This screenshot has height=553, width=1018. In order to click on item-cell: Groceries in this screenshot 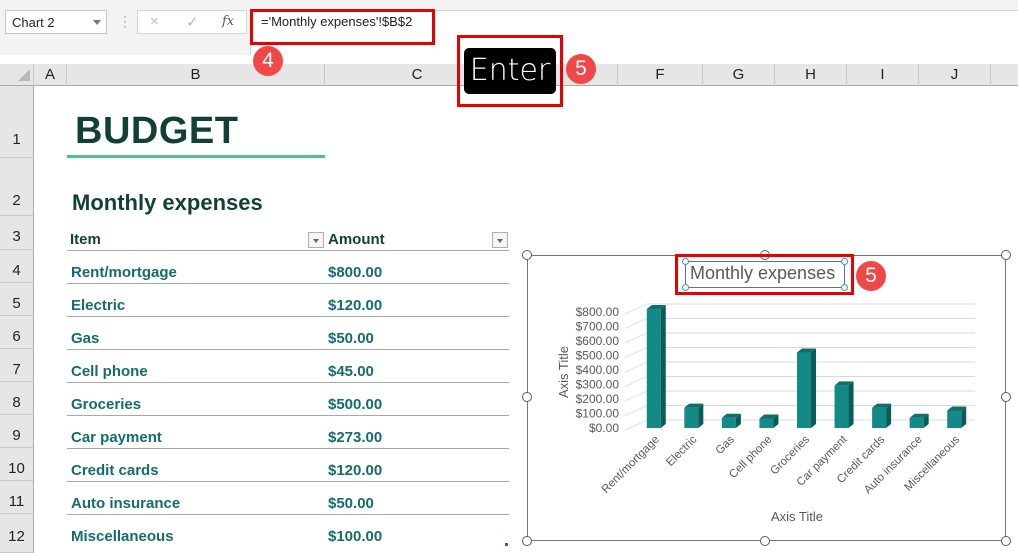, I will do `click(106, 404)`.